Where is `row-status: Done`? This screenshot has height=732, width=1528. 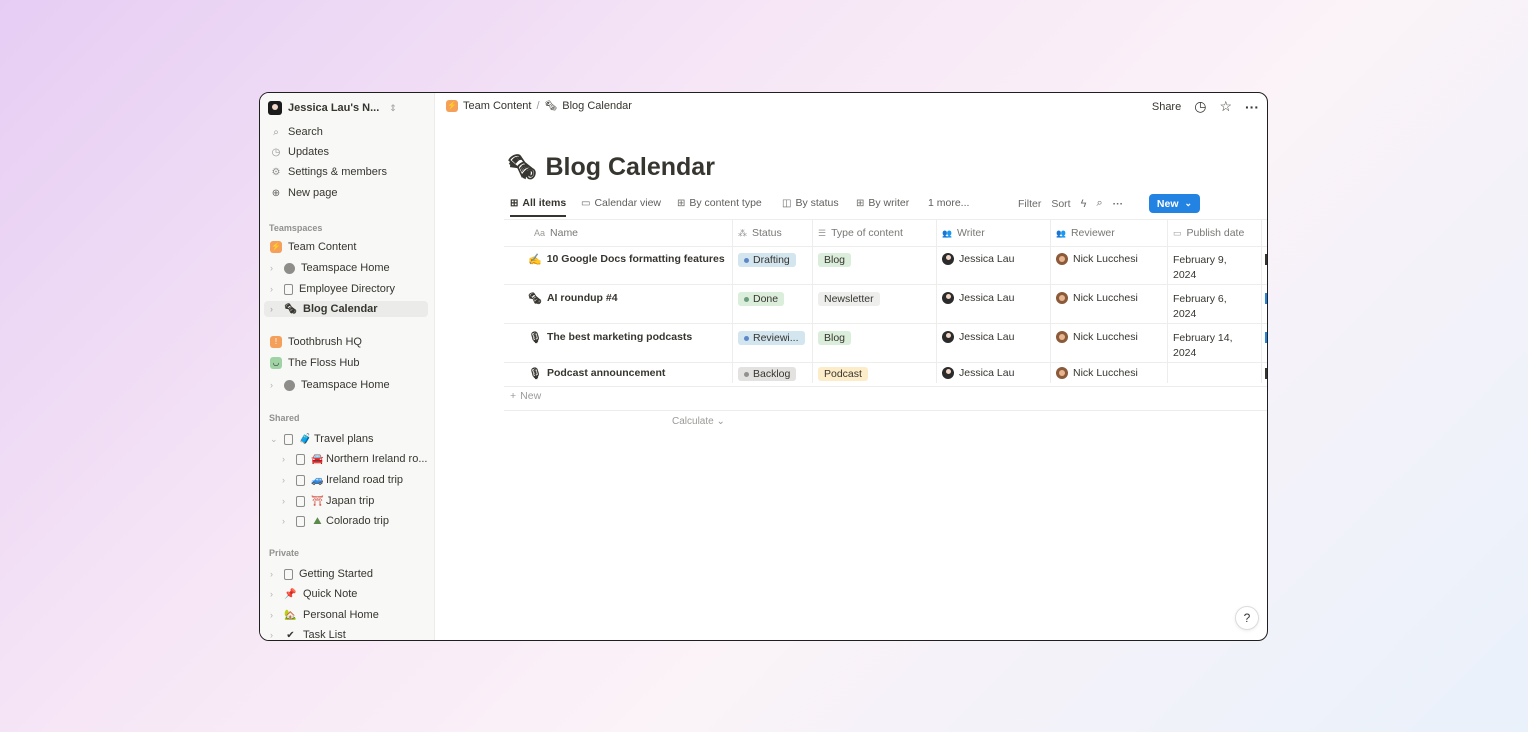
row-status: Done is located at coordinates (758, 299).